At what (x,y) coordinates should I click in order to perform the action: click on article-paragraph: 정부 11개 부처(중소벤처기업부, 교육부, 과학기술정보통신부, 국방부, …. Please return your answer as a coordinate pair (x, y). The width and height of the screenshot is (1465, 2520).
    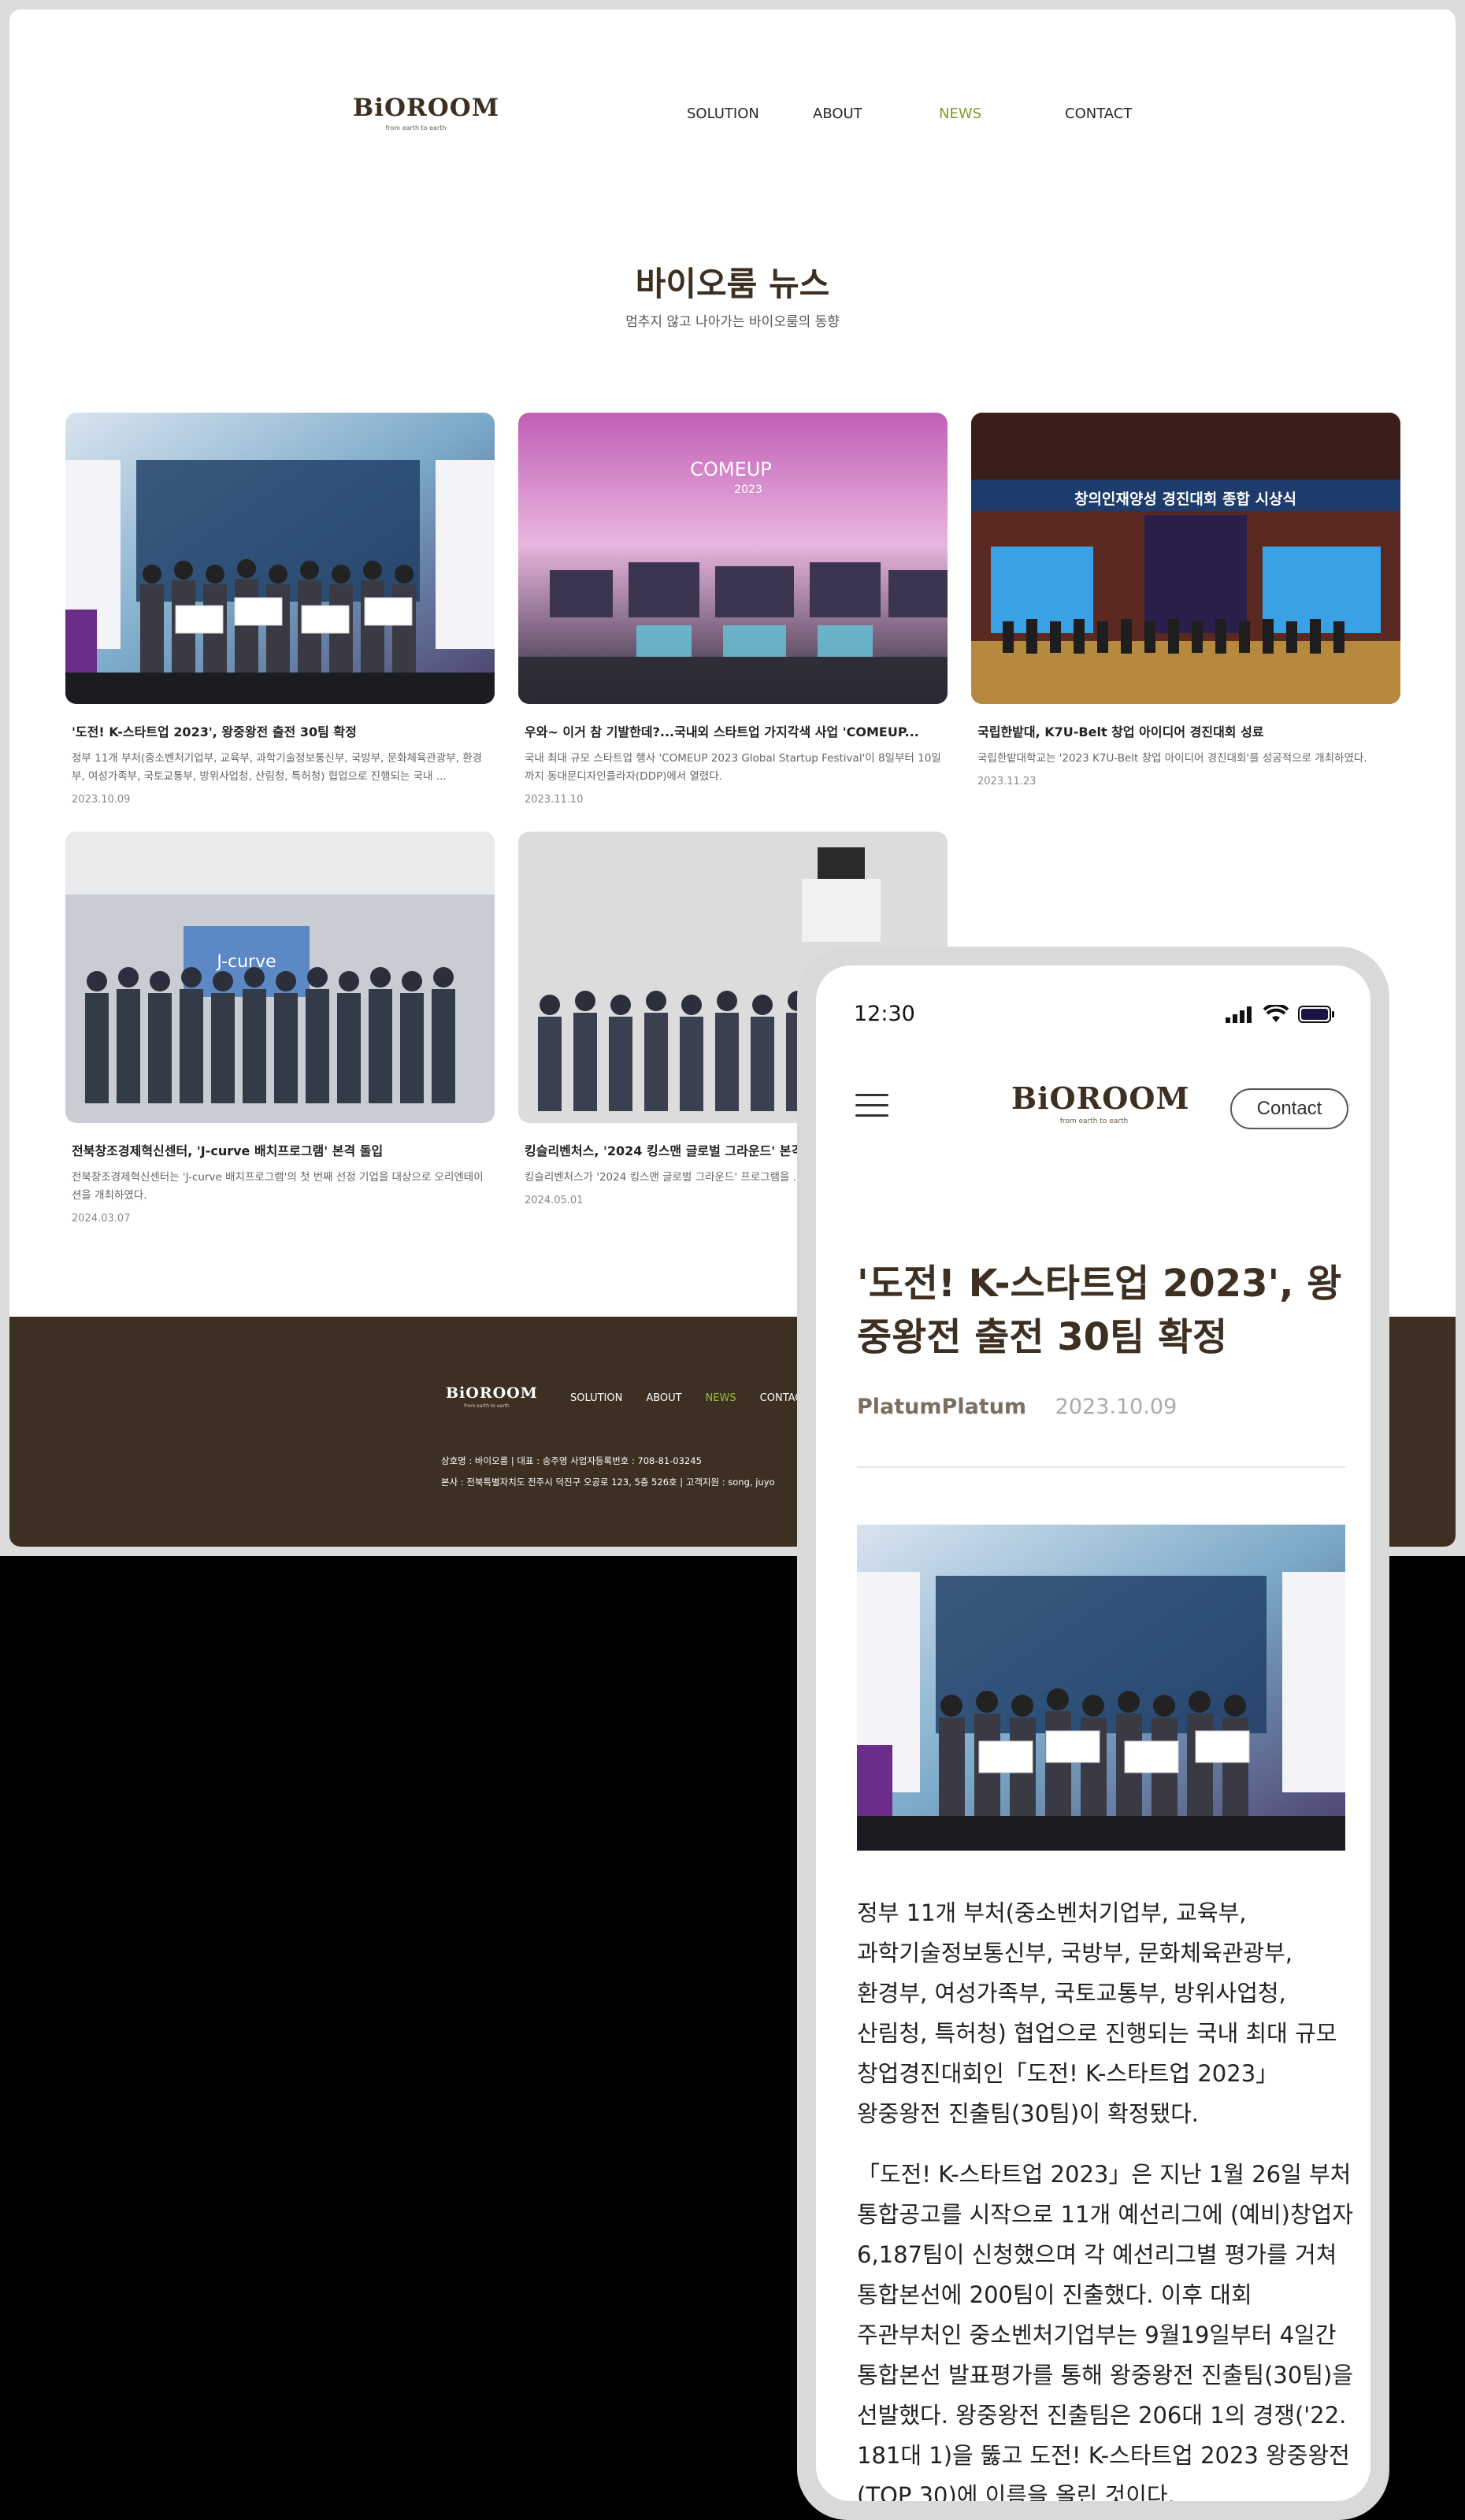
    Looking at the image, I should click on (1097, 2013).